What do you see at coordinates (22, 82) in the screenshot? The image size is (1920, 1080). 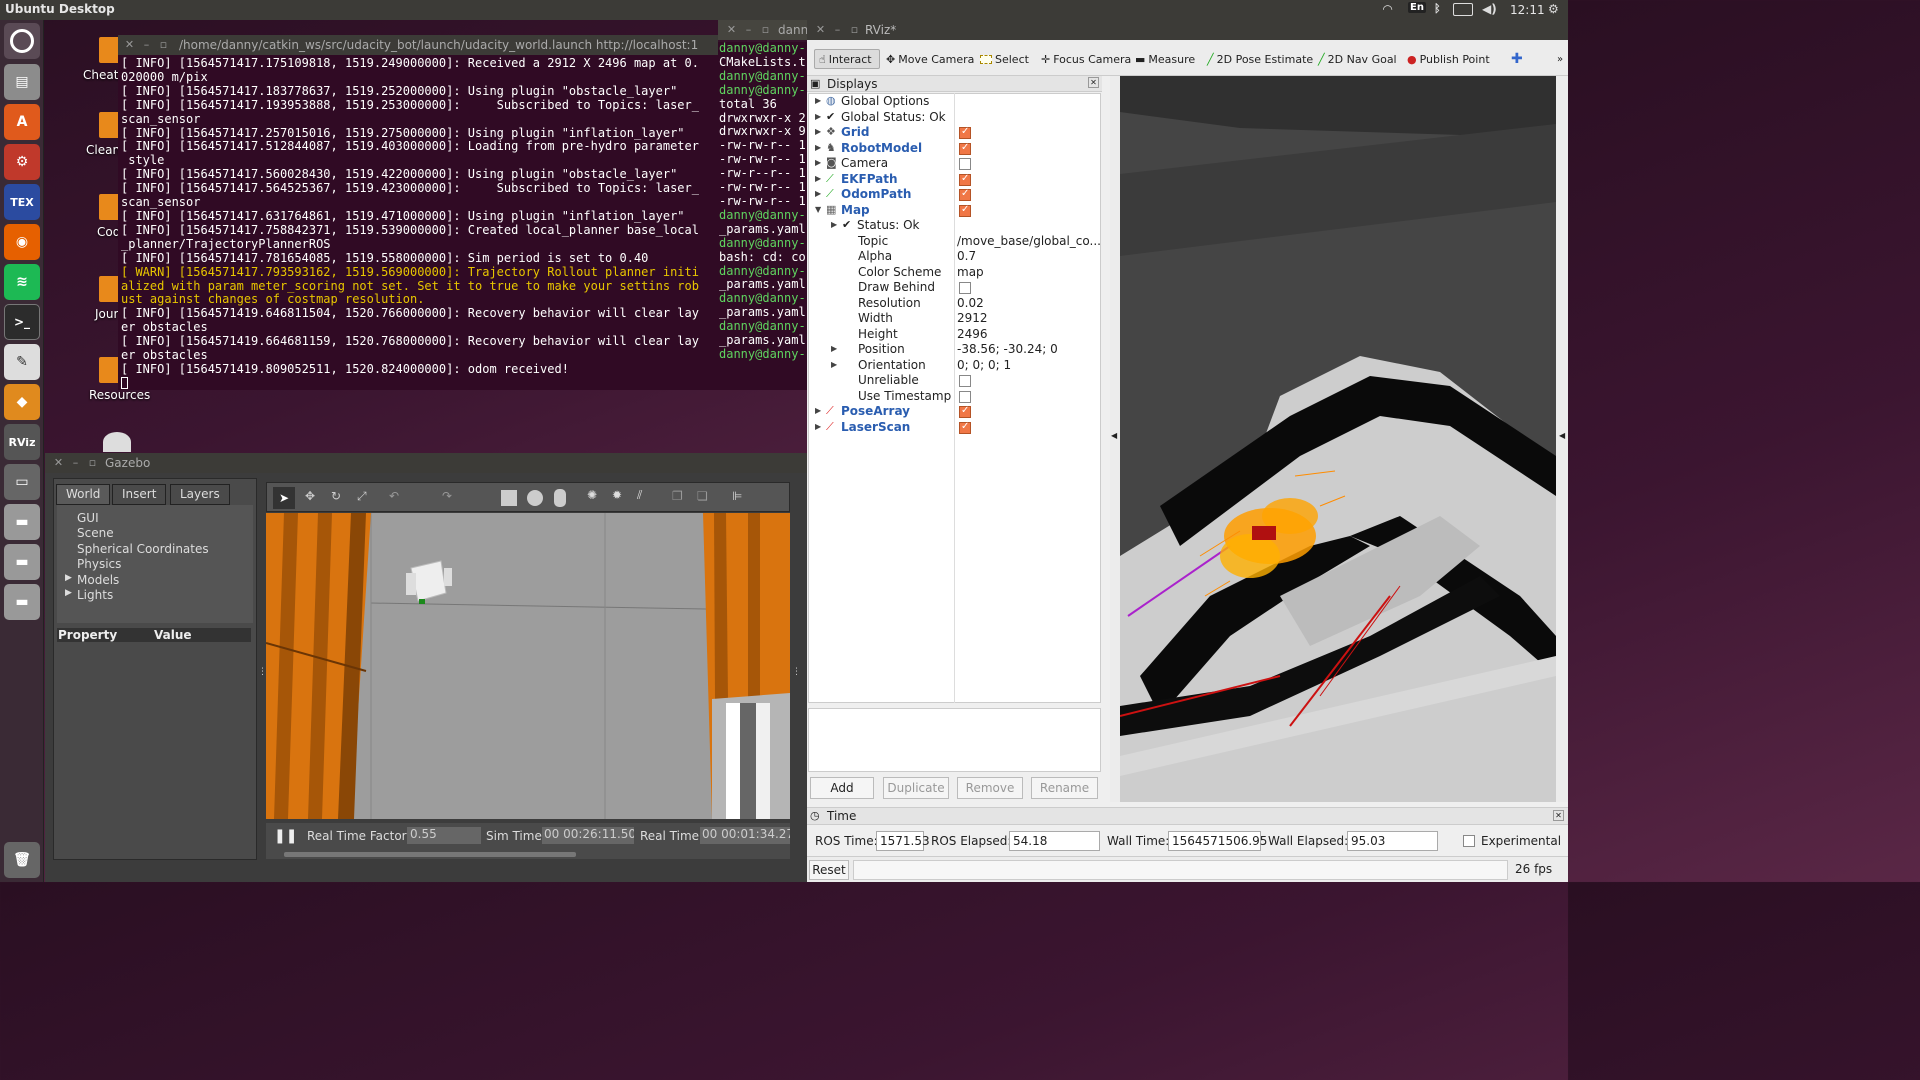 I see `files-icon: ▤` at bounding box center [22, 82].